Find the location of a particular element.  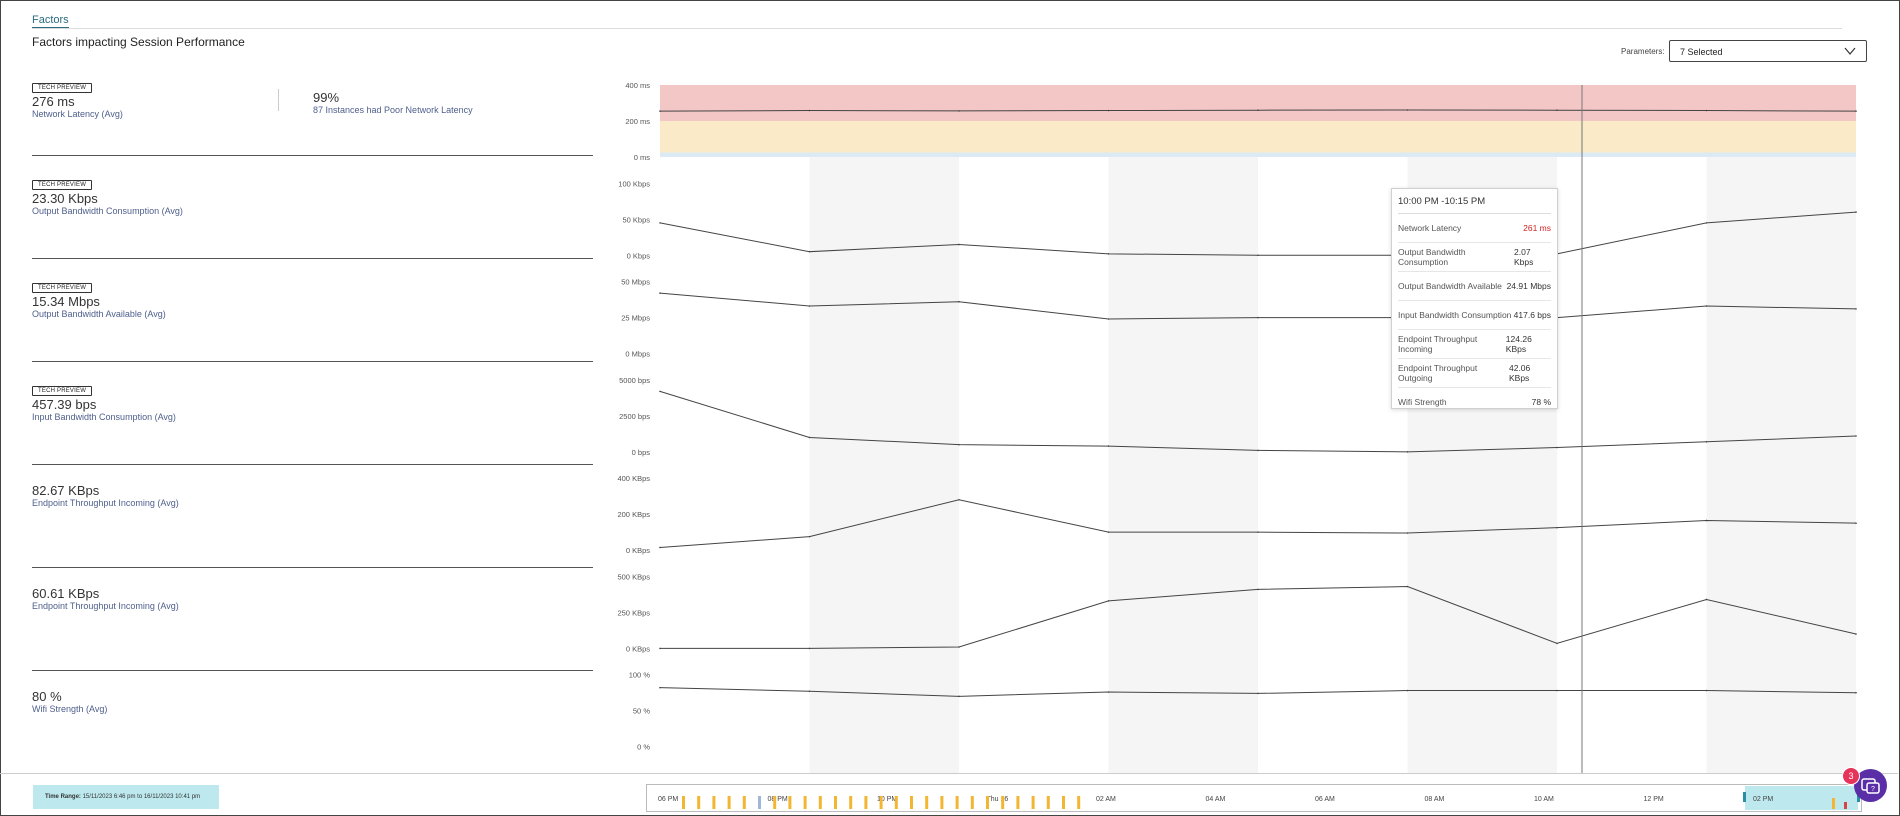

y-tick-label: 200 ms is located at coordinates (637, 121).